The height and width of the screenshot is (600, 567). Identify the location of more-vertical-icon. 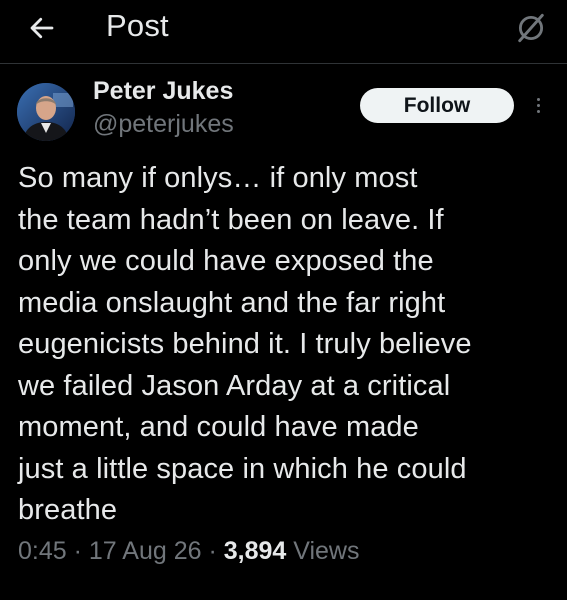
(538, 99).